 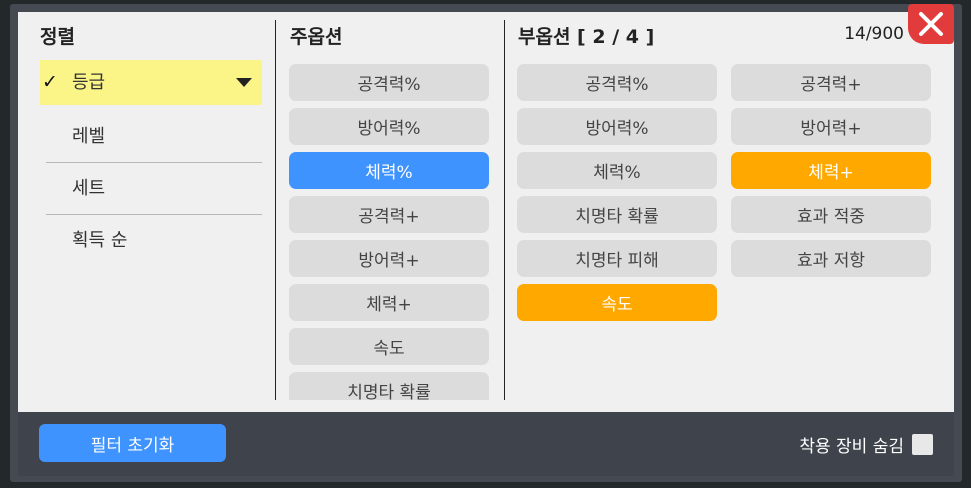 I want to click on sort-item-set: 세트, so click(x=154, y=189).